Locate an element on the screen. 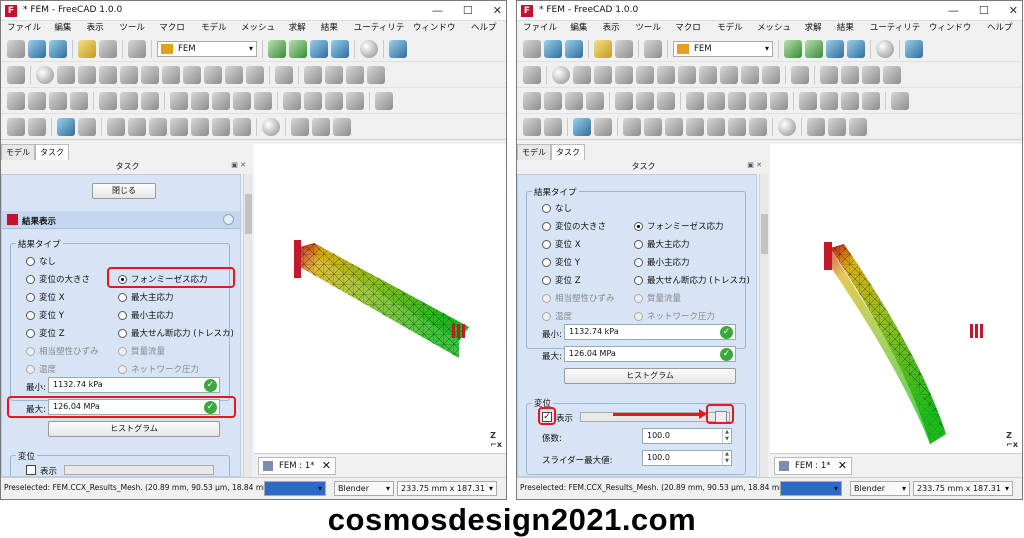 This screenshot has height=538, width=1024. pressure-icon is located at coordinates (355, 74).